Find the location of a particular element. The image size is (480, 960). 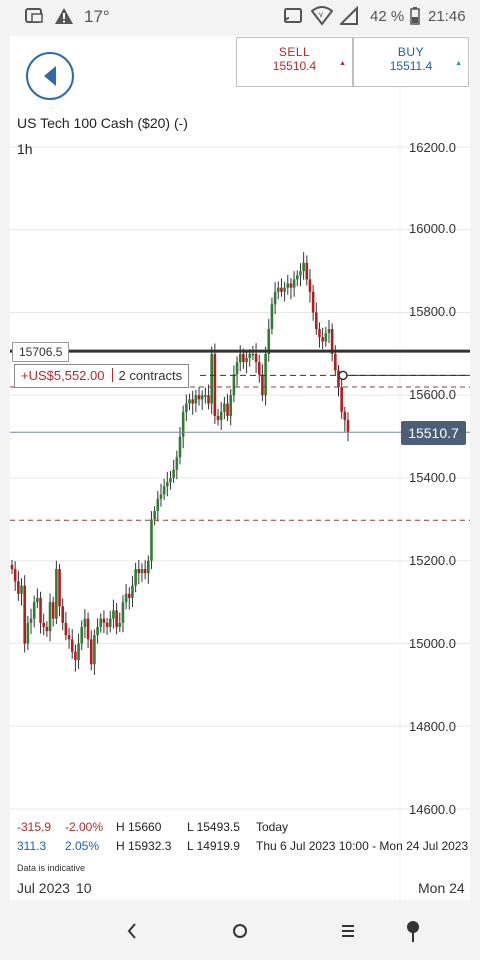

home-nav-icon is located at coordinates (240, 931).